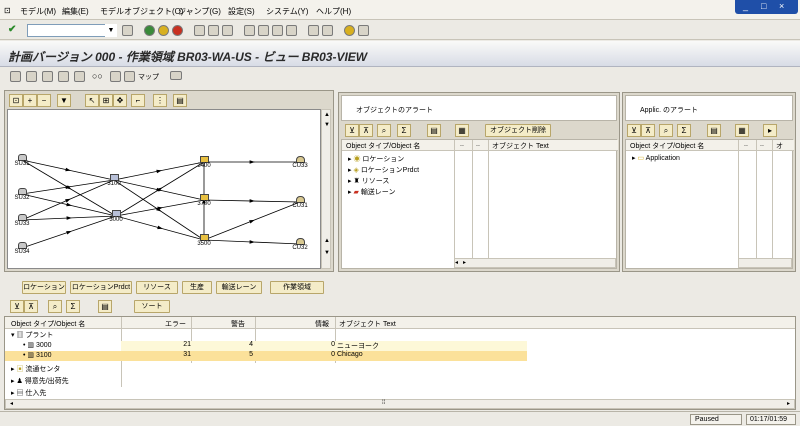  Describe the element at coordinates (745, 6) in the screenshot. I see `minimize-icon: _` at that location.